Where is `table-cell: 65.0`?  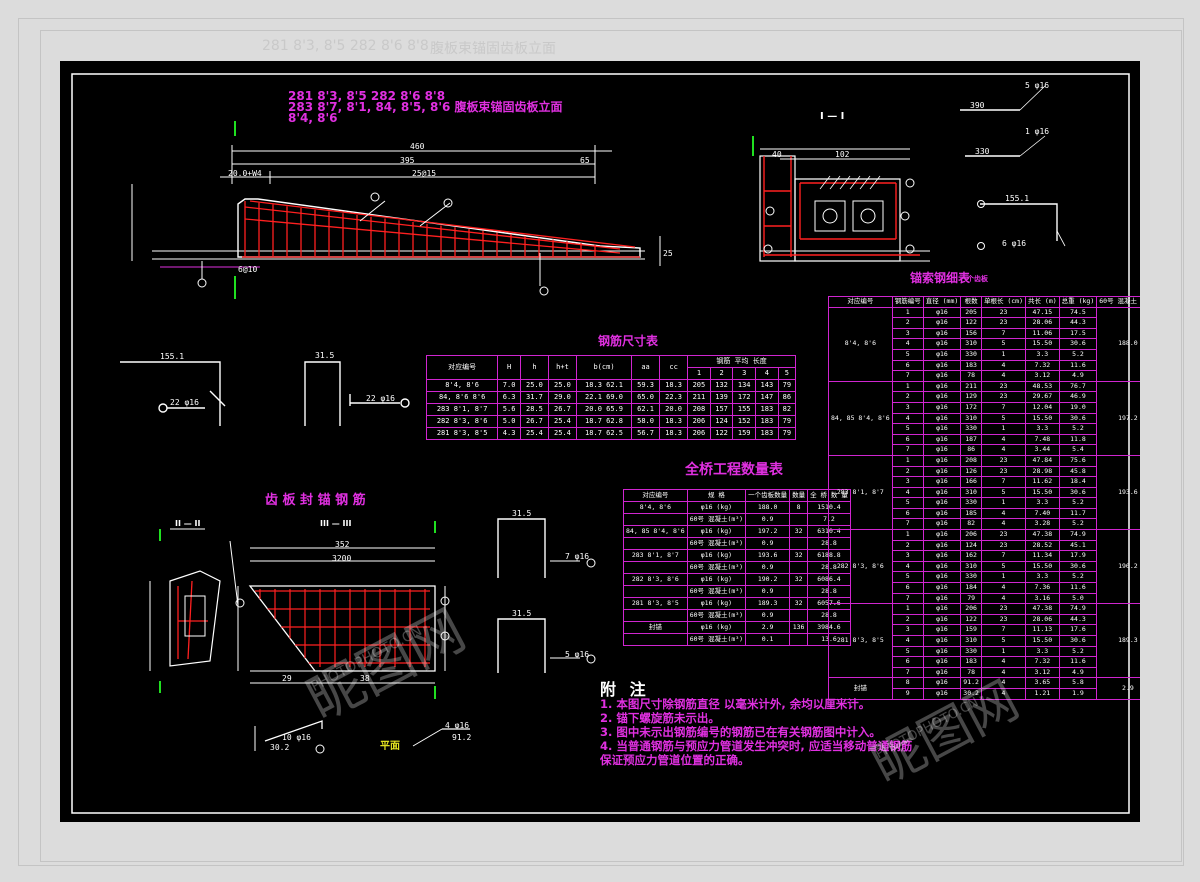
table-cell: 65.0 is located at coordinates (646, 397).